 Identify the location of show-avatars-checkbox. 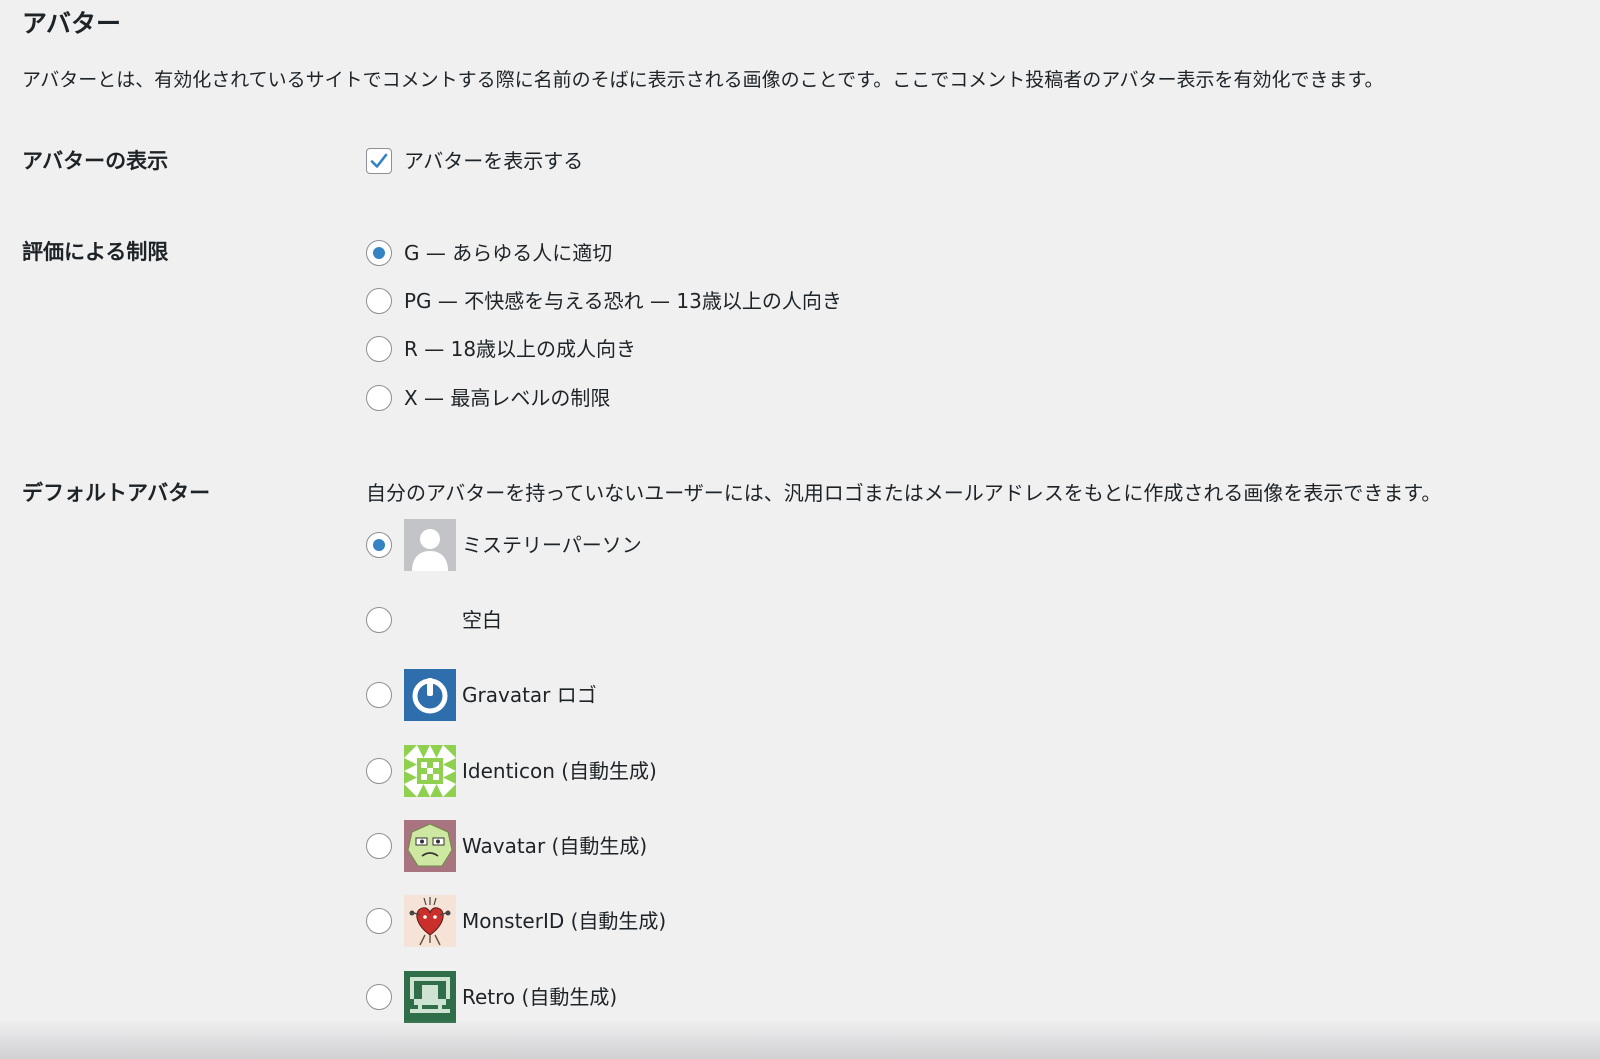
(379, 161).